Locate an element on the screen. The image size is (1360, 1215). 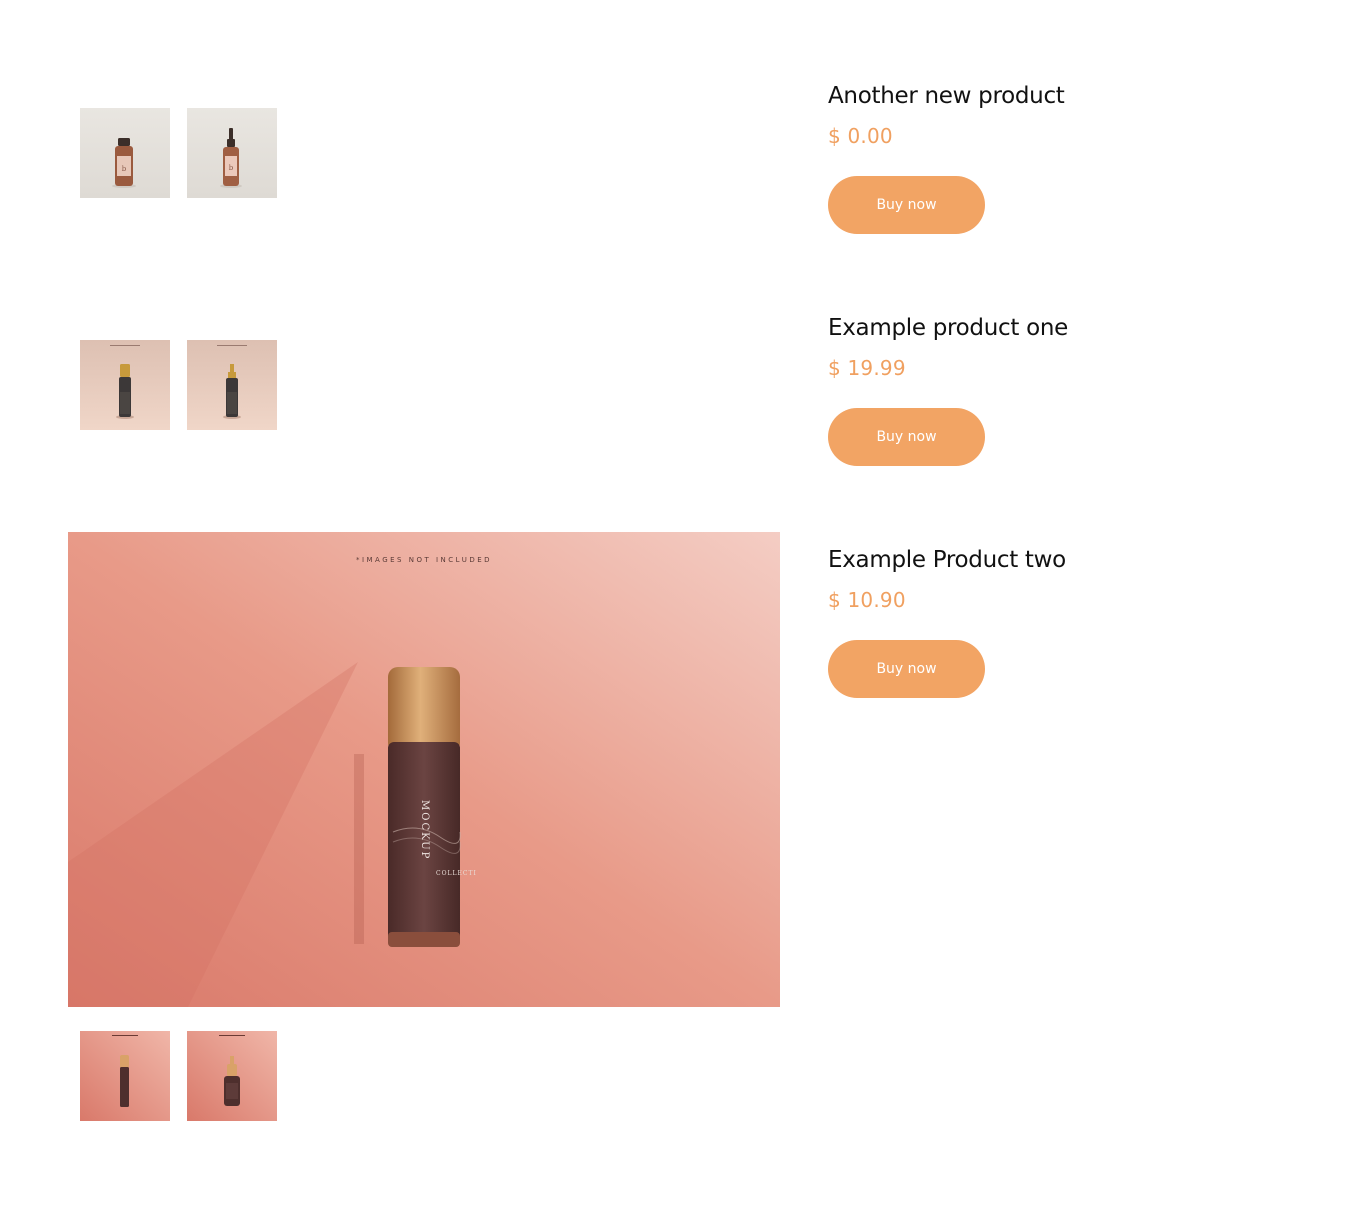
product-1-thumbnail-1: b is located at coordinates (125, 153).